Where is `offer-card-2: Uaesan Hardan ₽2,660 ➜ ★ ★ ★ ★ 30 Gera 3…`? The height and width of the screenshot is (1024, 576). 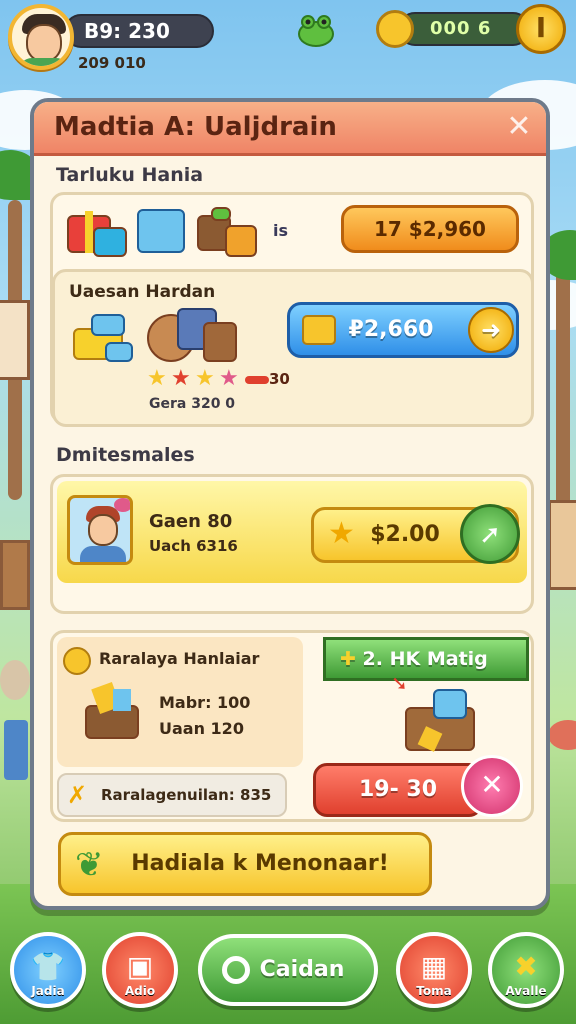
offer-card-2: Uaesan Hardan ₽2,660 ➜ ★ ★ ★ ★ 30 Gera 3… is located at coordinates (293, 348).